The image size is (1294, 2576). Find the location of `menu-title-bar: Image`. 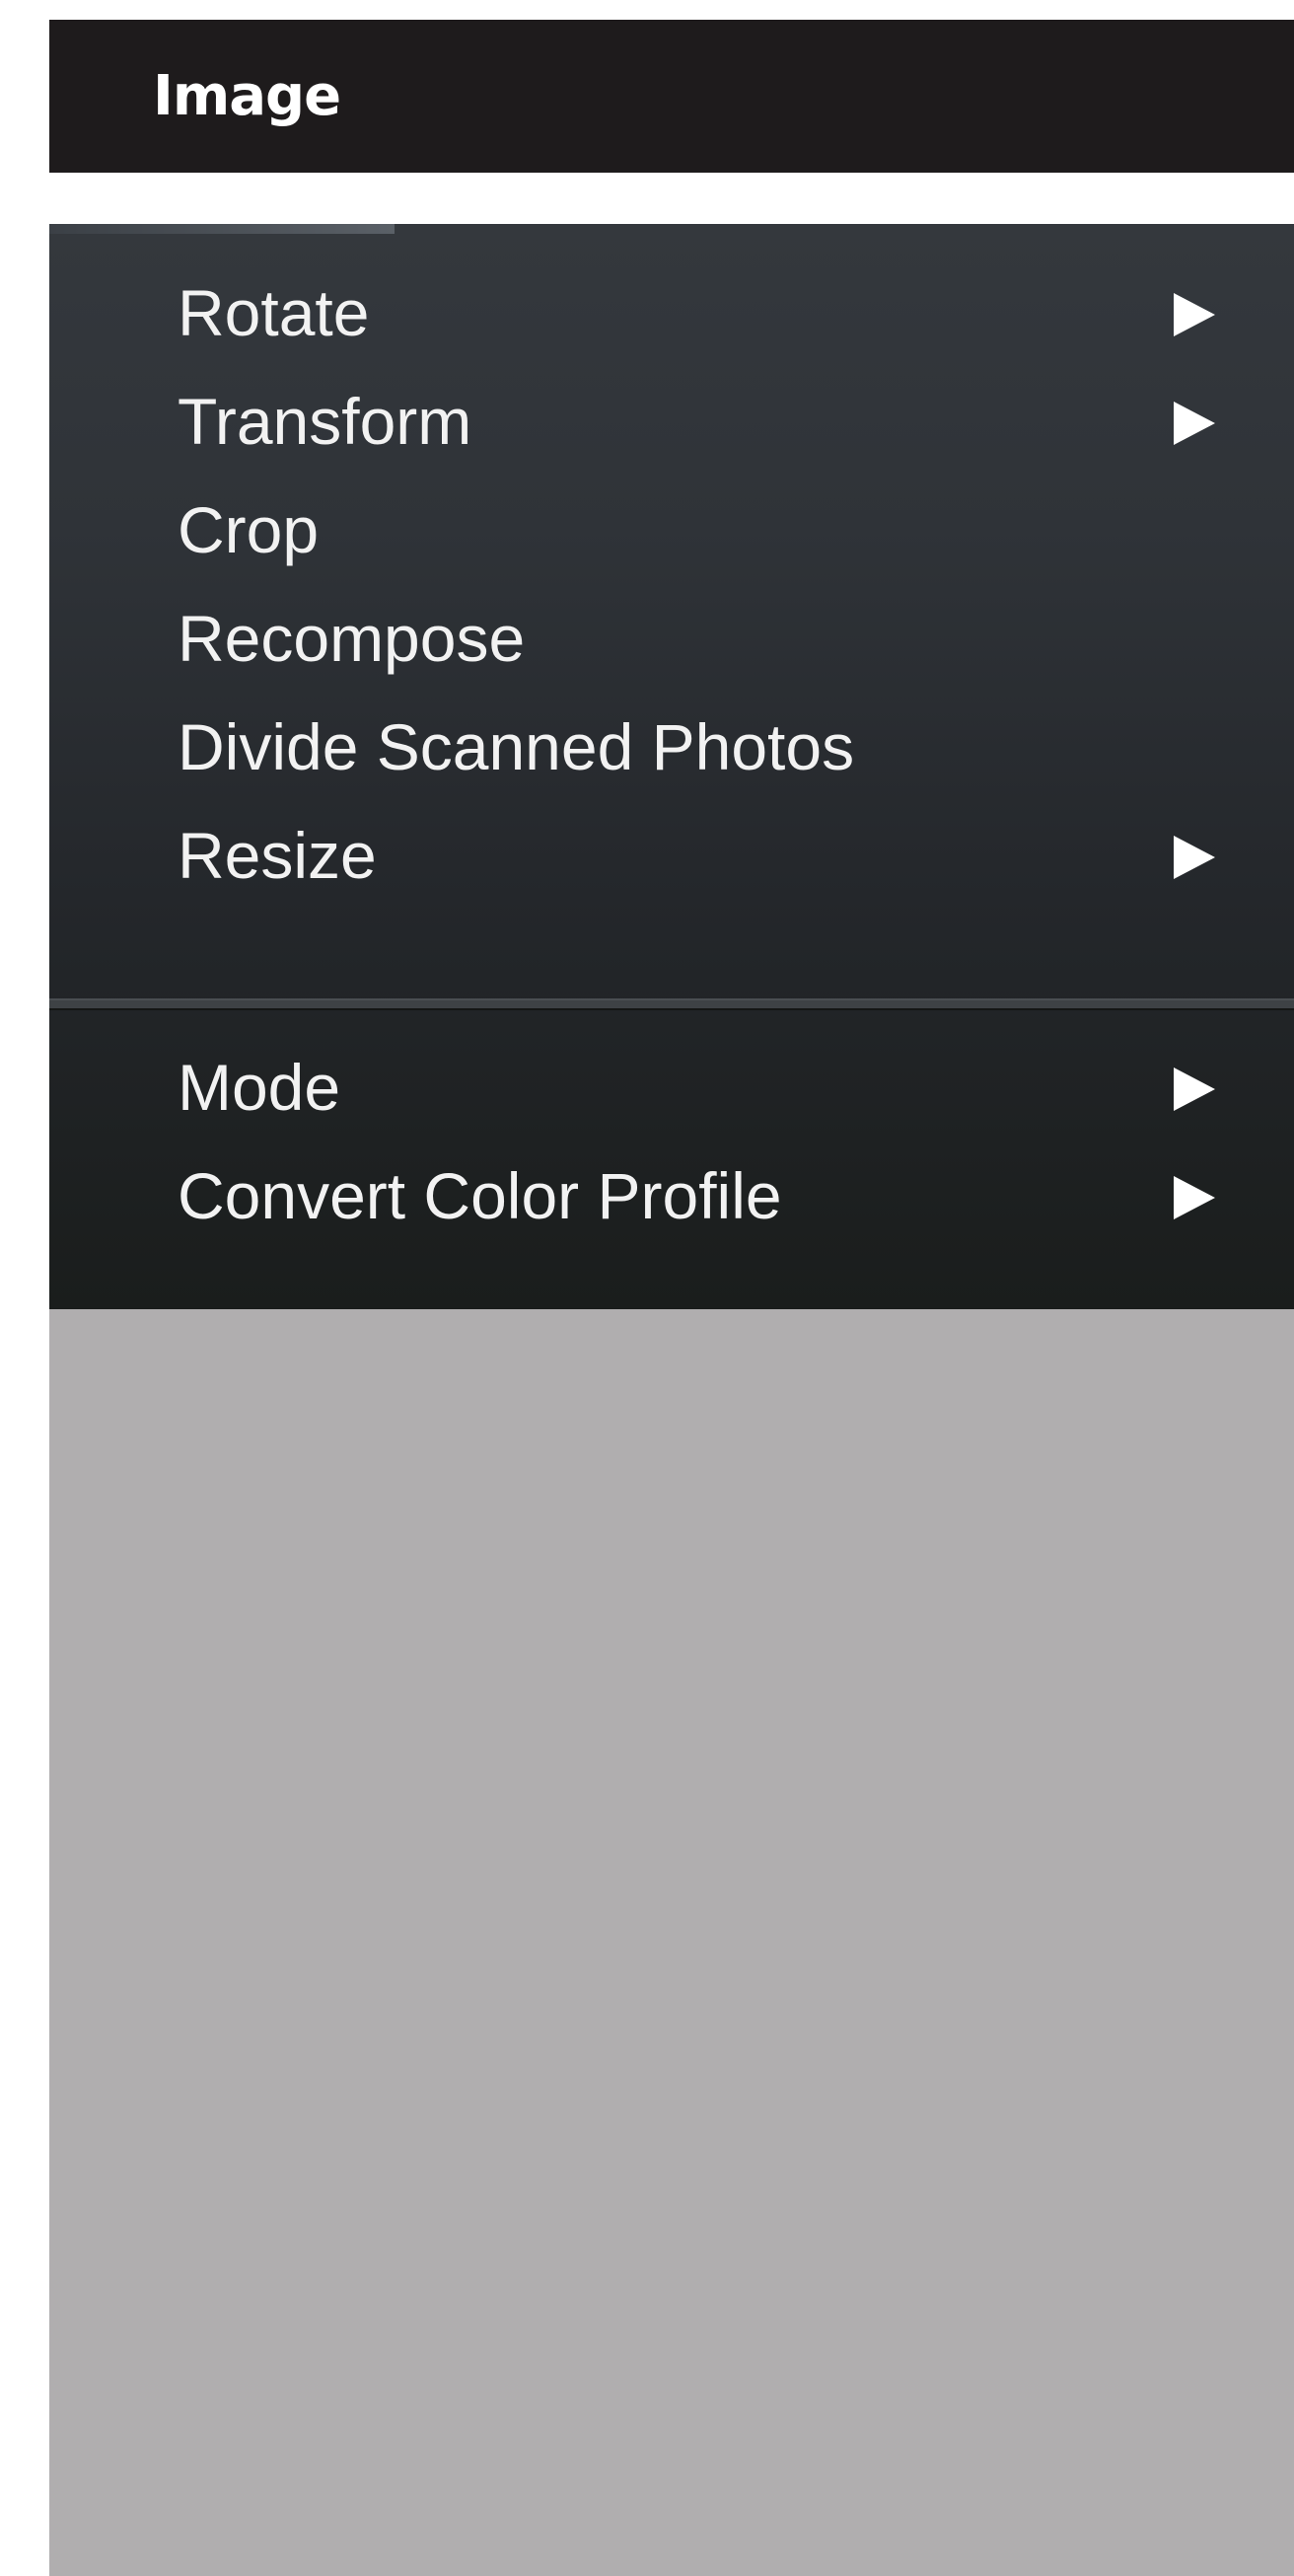

menu-title-bar: Image is located at coordinates (672, 96).